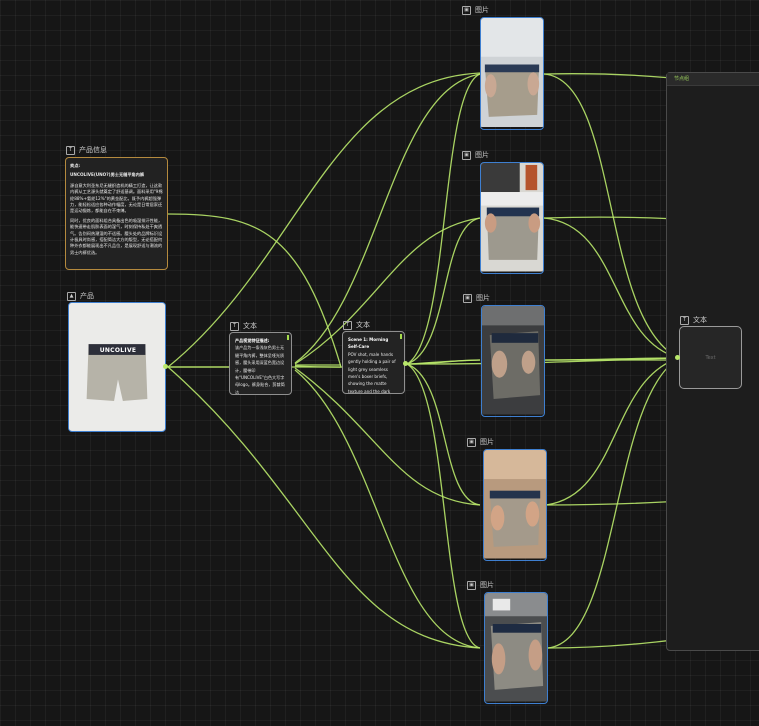 The image size is (759, 726). I want to click on image4-title: 图片, so click(487, 442).